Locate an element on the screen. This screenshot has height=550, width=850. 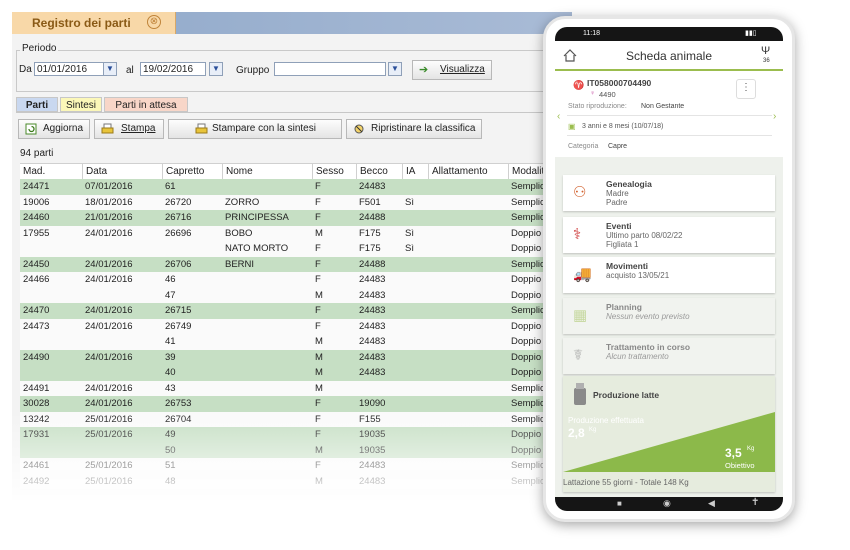
col-allattamento: Allattamento is located at coordinates (468, 171).